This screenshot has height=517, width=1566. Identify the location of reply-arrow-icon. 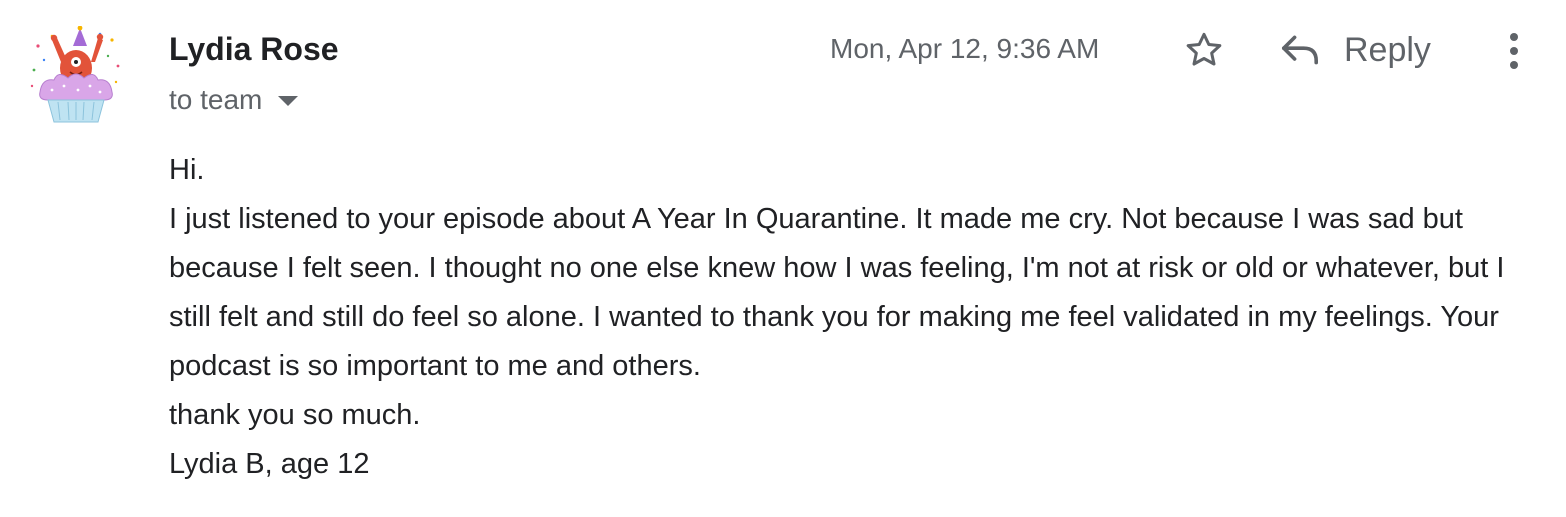
(1300, 50).